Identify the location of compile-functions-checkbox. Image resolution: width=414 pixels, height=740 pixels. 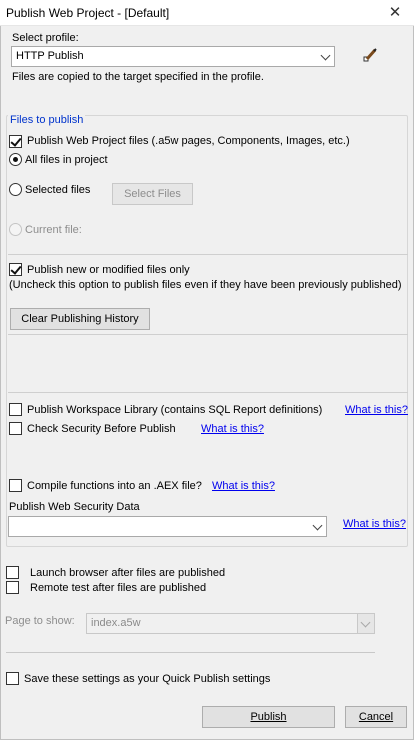
(15, 485).